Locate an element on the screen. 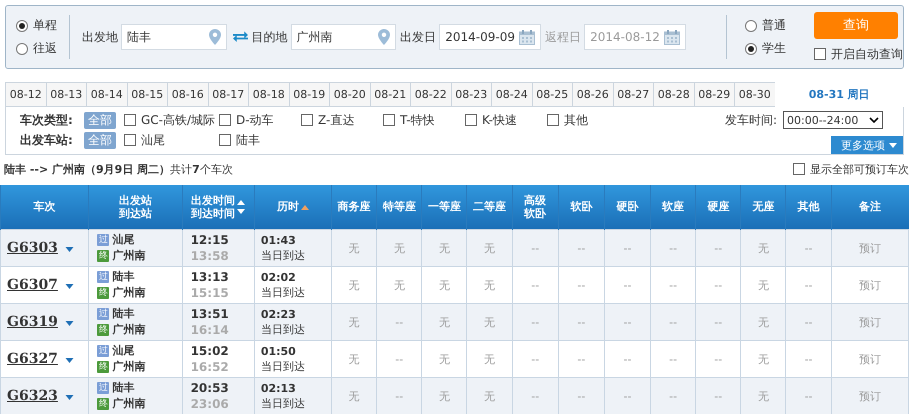 The height and width of the screenshot is (414, 909). date-tab: 08-29 is located at coordinates (714, 94).